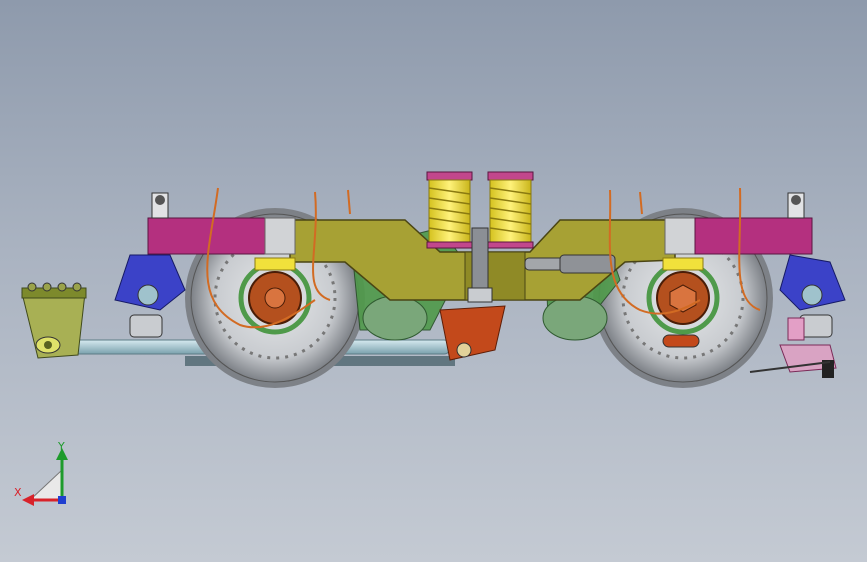 Image resolution: width=867 pixels, height=562 pixels. Describe the element at coordinates (796, 205) in the screenshot. I see `right-lifting-lug` at that location.